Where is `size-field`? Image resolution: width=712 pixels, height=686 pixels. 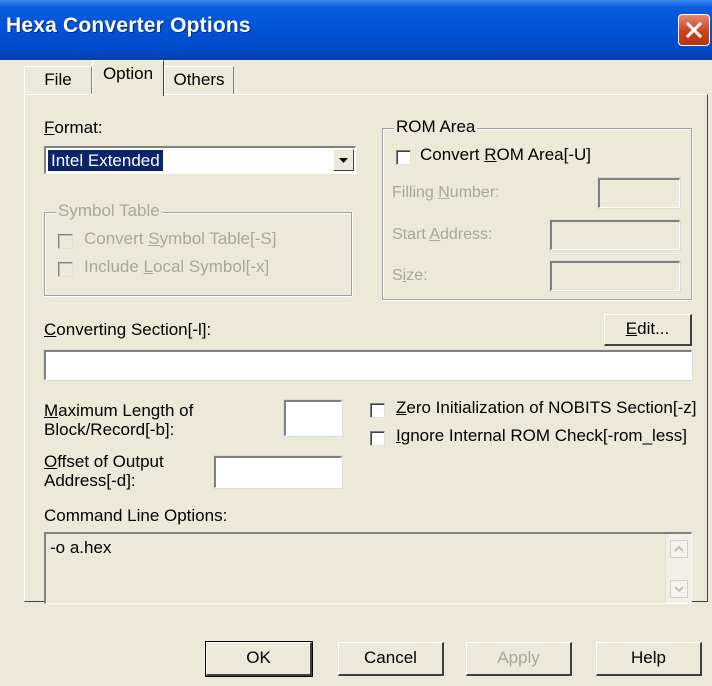 size-field is located at coordinates (615, 276).